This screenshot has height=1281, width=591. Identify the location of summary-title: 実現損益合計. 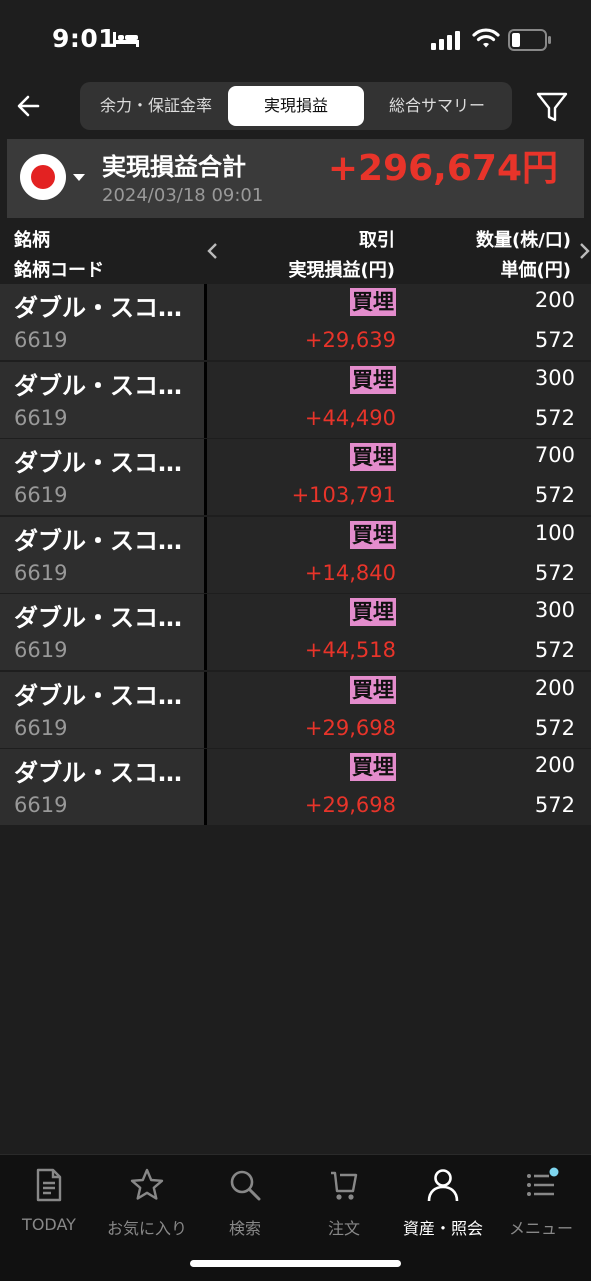
(174, 167).